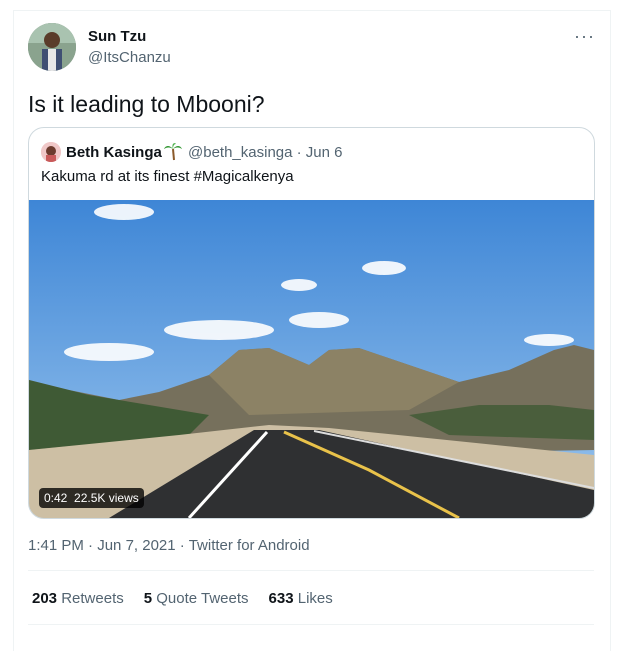  What do you see at coordinates (78, 598) in the screenshot?
I see `retweets-stat: 203 Retweets` at bounding box center [78, 598].